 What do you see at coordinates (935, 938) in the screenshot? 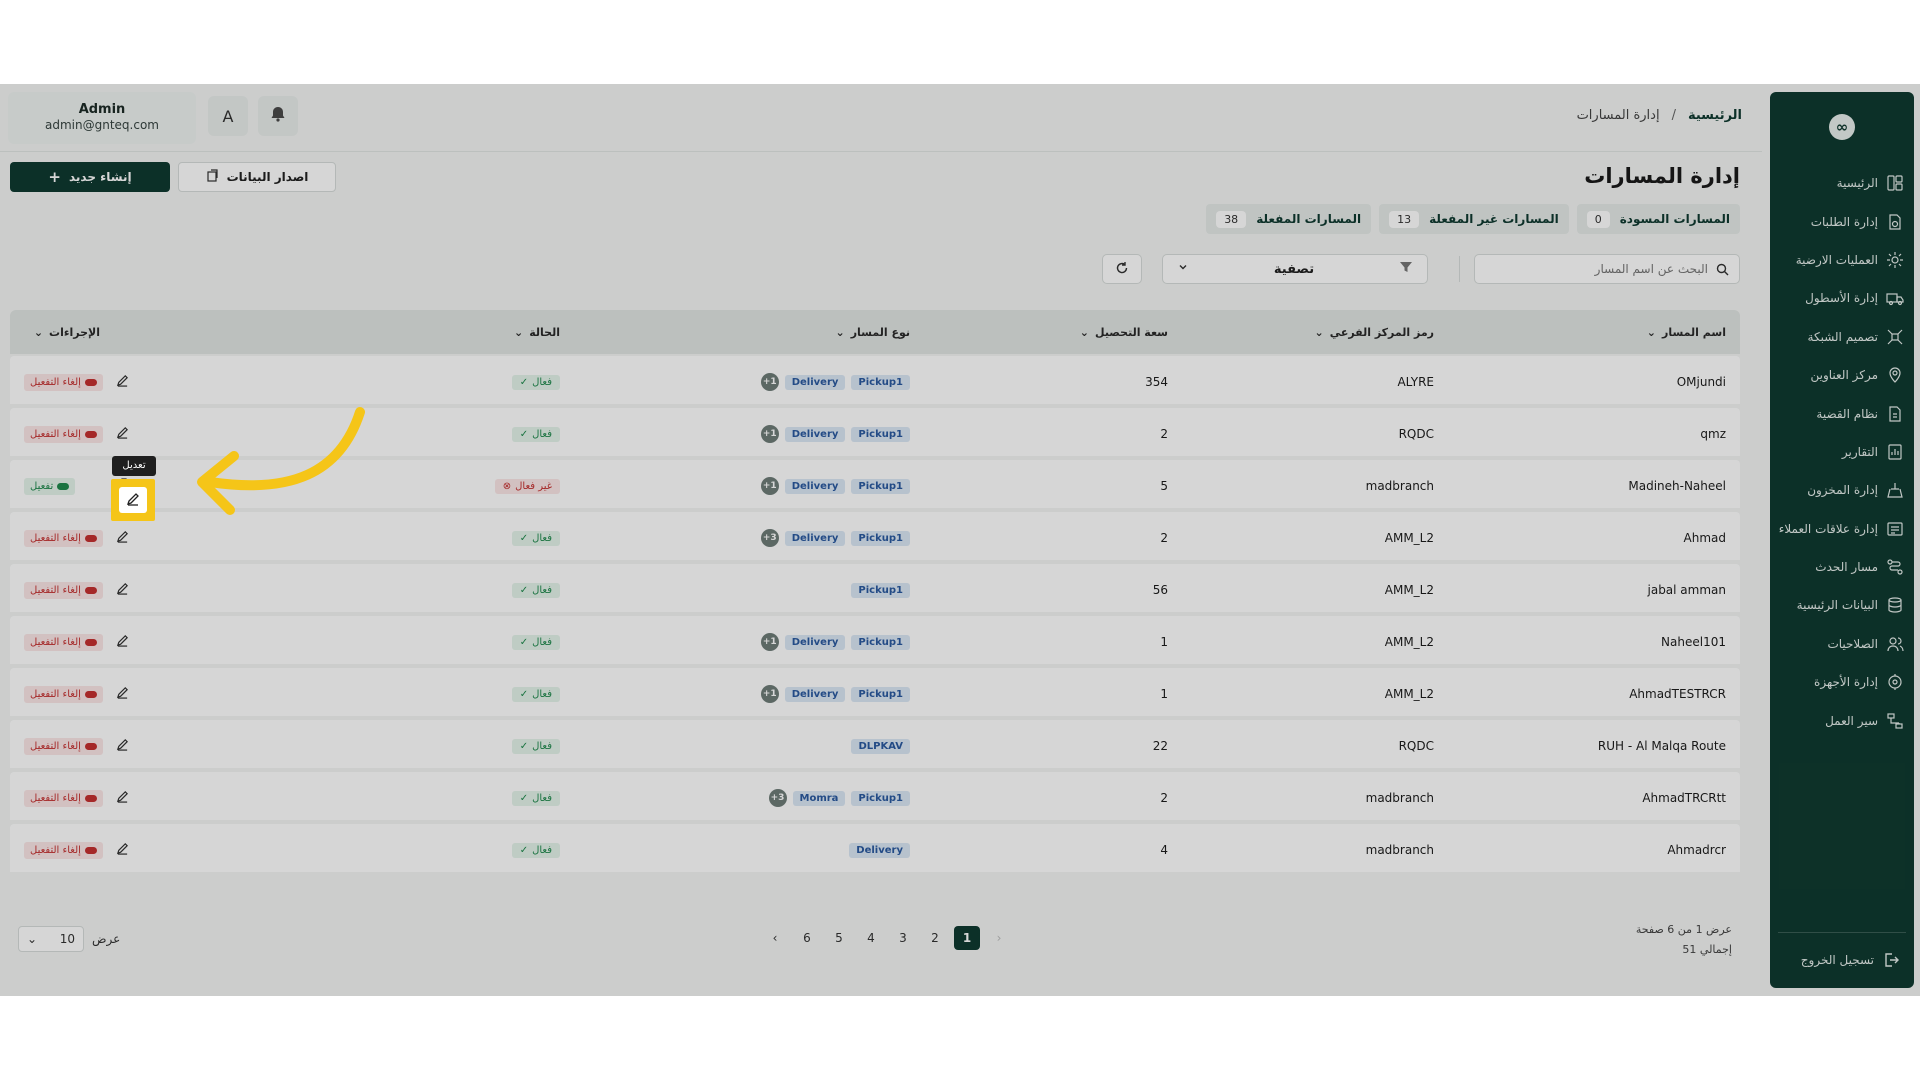
I see `page-2-button: 2` at bounding box center [935, 938].